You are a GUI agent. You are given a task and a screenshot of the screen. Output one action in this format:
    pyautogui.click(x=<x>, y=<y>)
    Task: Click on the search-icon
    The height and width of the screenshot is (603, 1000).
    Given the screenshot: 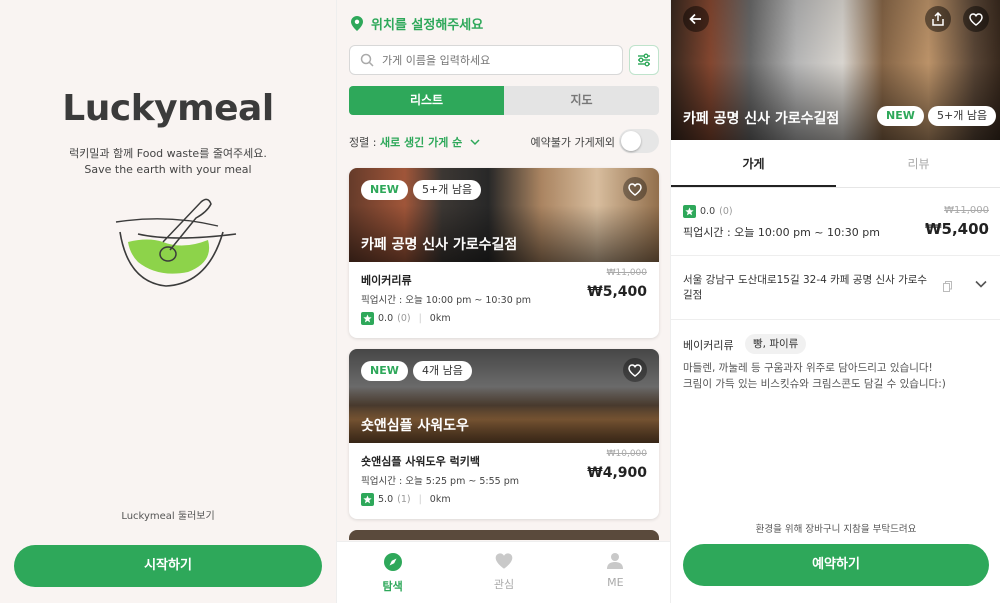 What is the action you would take?
    pyautogui.click(x=367, y=60)
    